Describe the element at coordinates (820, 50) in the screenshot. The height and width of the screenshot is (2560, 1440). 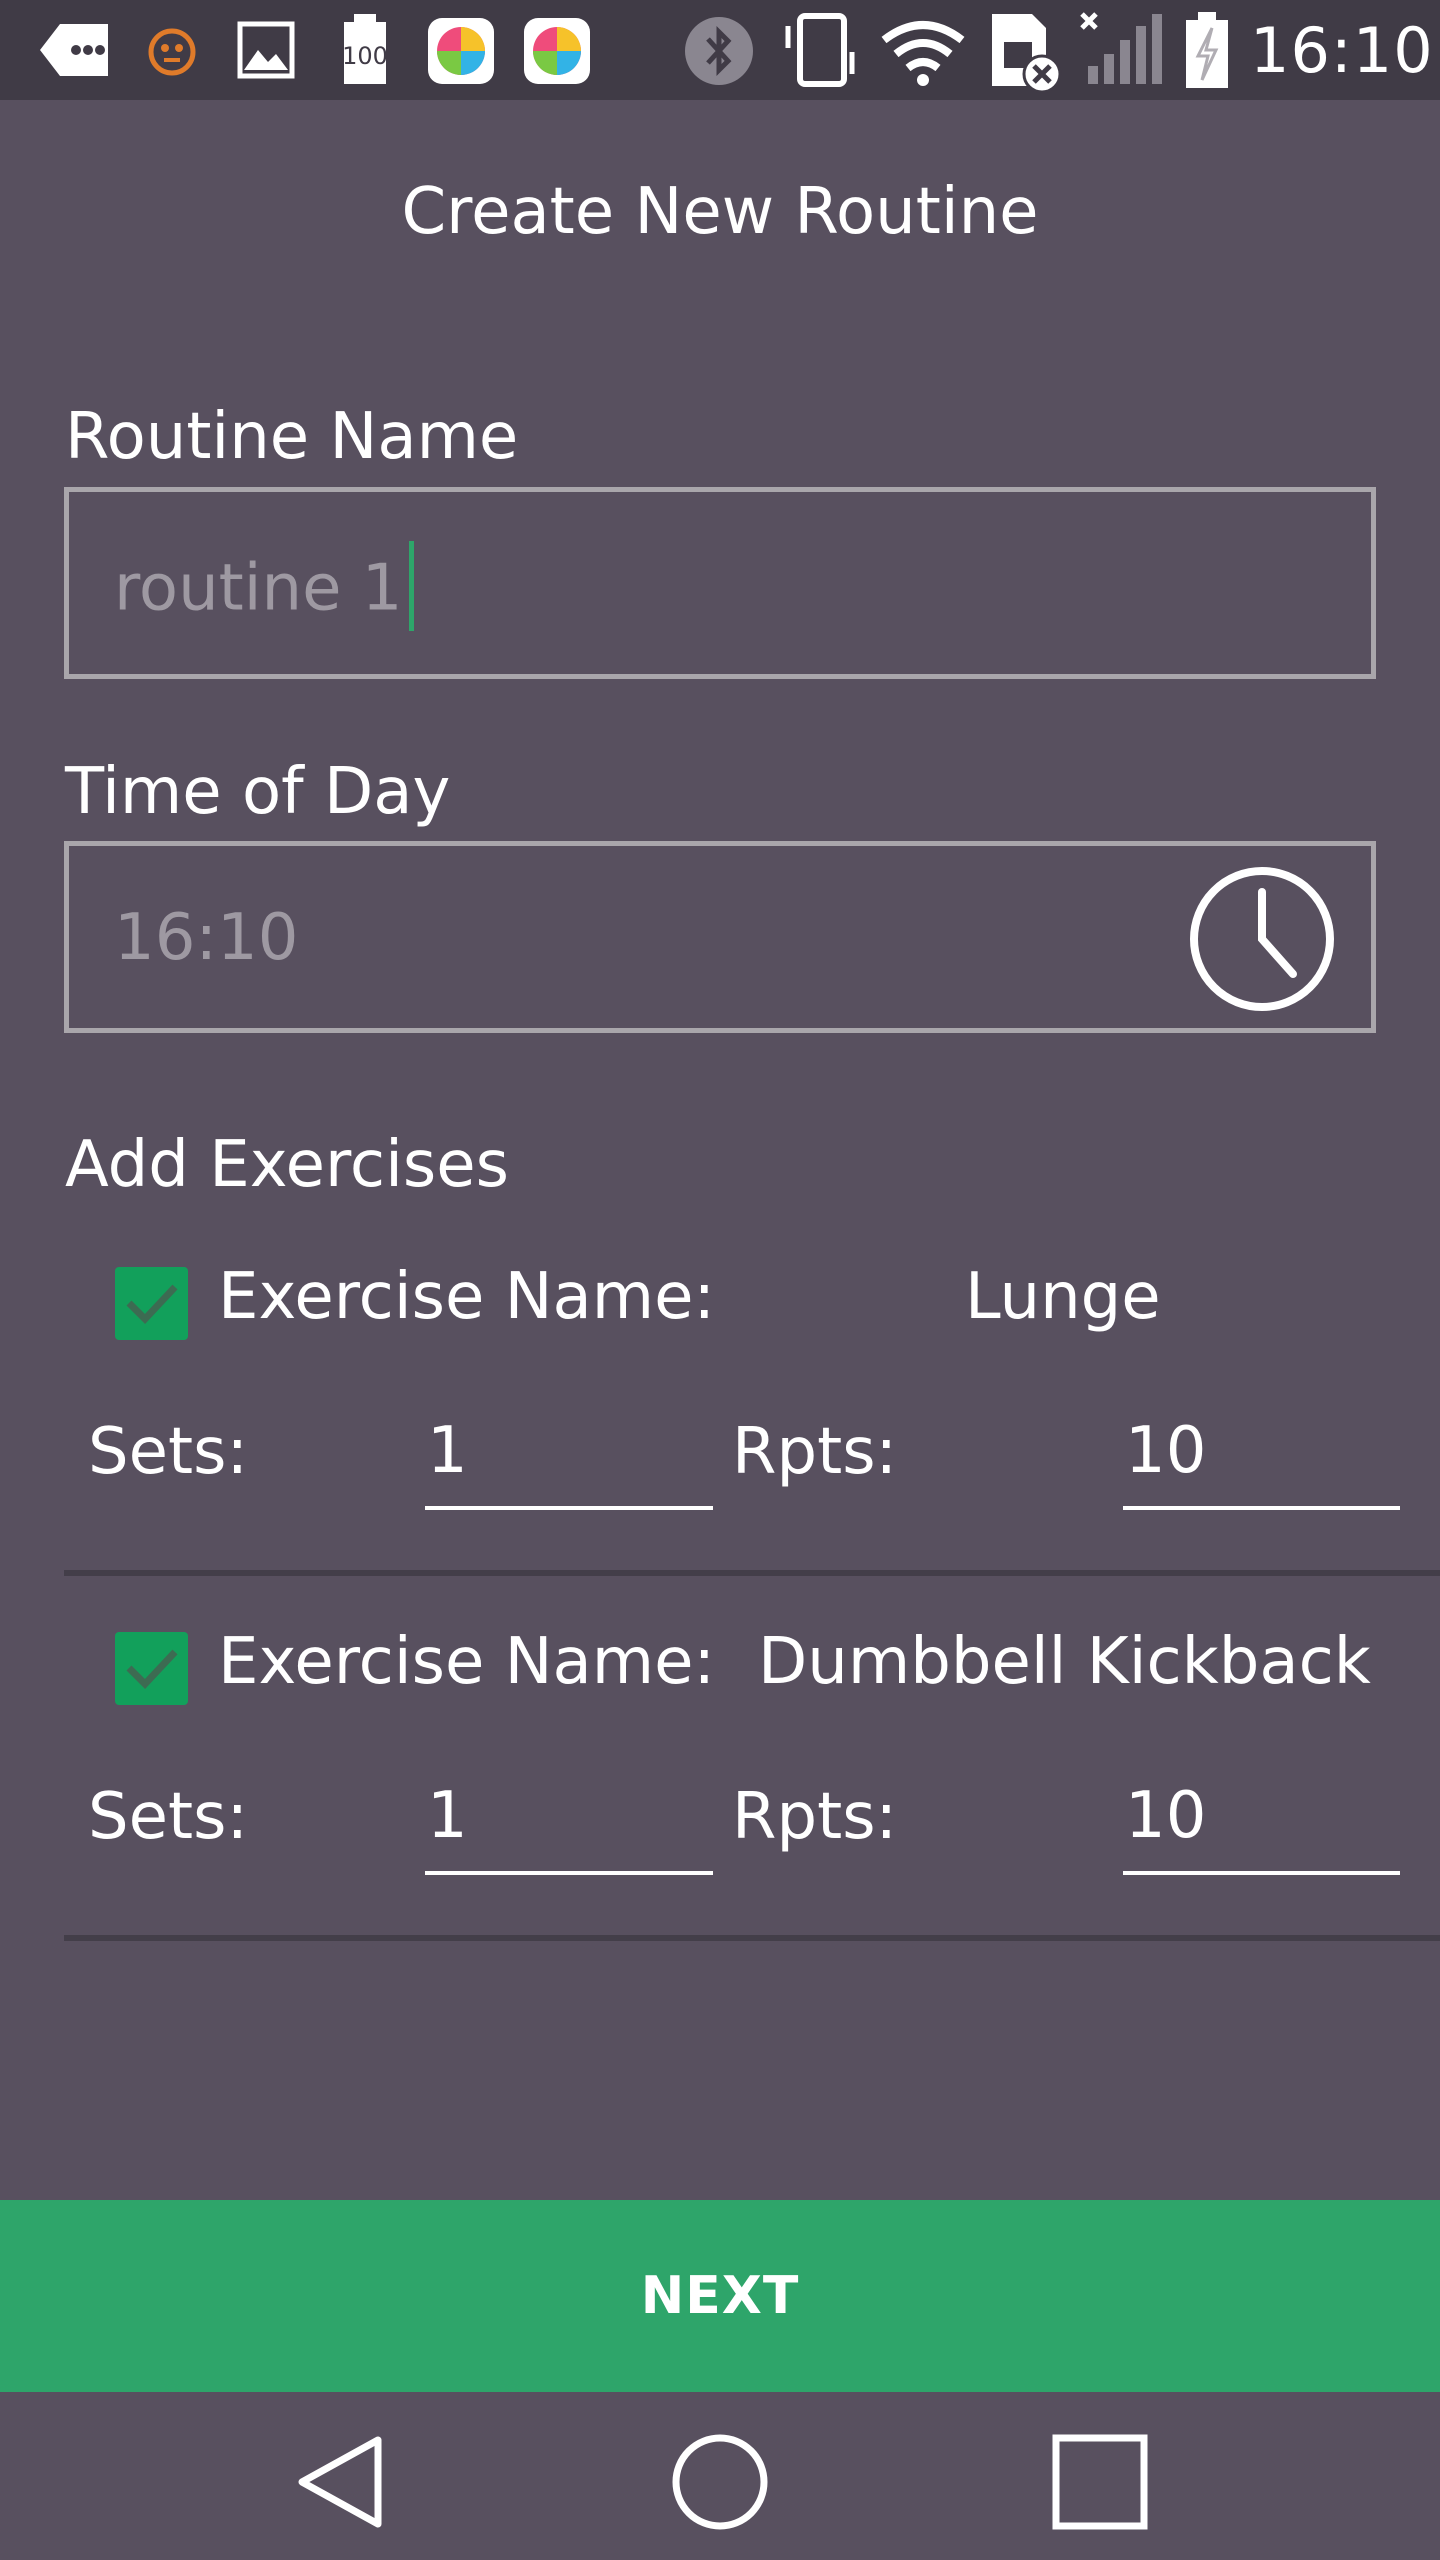
I see `vibrate-icon` at that location.